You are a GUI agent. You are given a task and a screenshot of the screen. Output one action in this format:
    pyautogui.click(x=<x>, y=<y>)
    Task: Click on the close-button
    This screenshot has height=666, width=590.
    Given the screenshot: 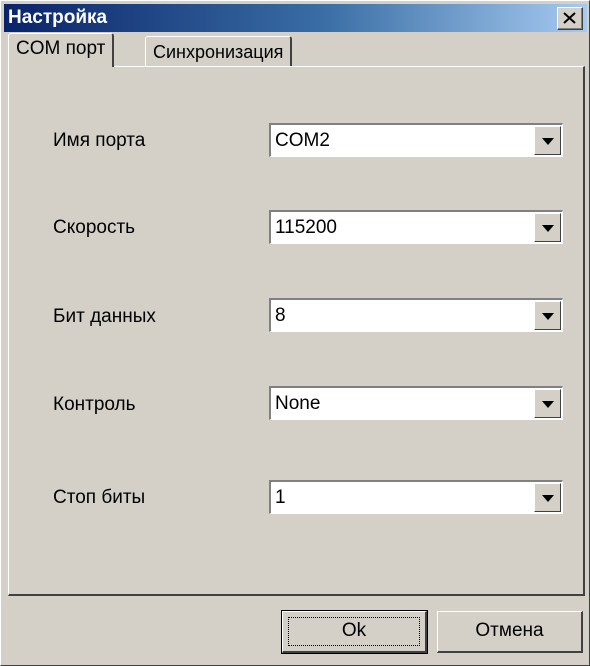 What is the action you would take?
    pyautogui.click(x=570, y=18)
    